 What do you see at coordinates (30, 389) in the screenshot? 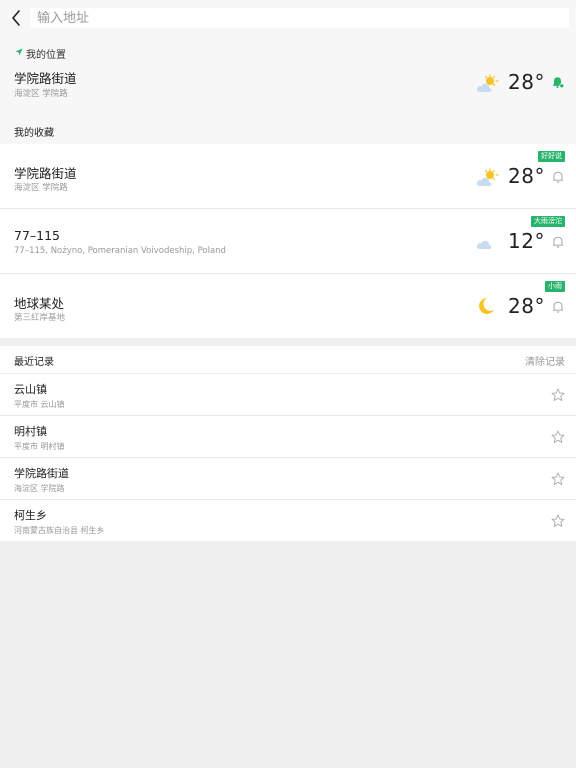
I see `recent-item-title: 云山镇` at bounding box center [30, 389].